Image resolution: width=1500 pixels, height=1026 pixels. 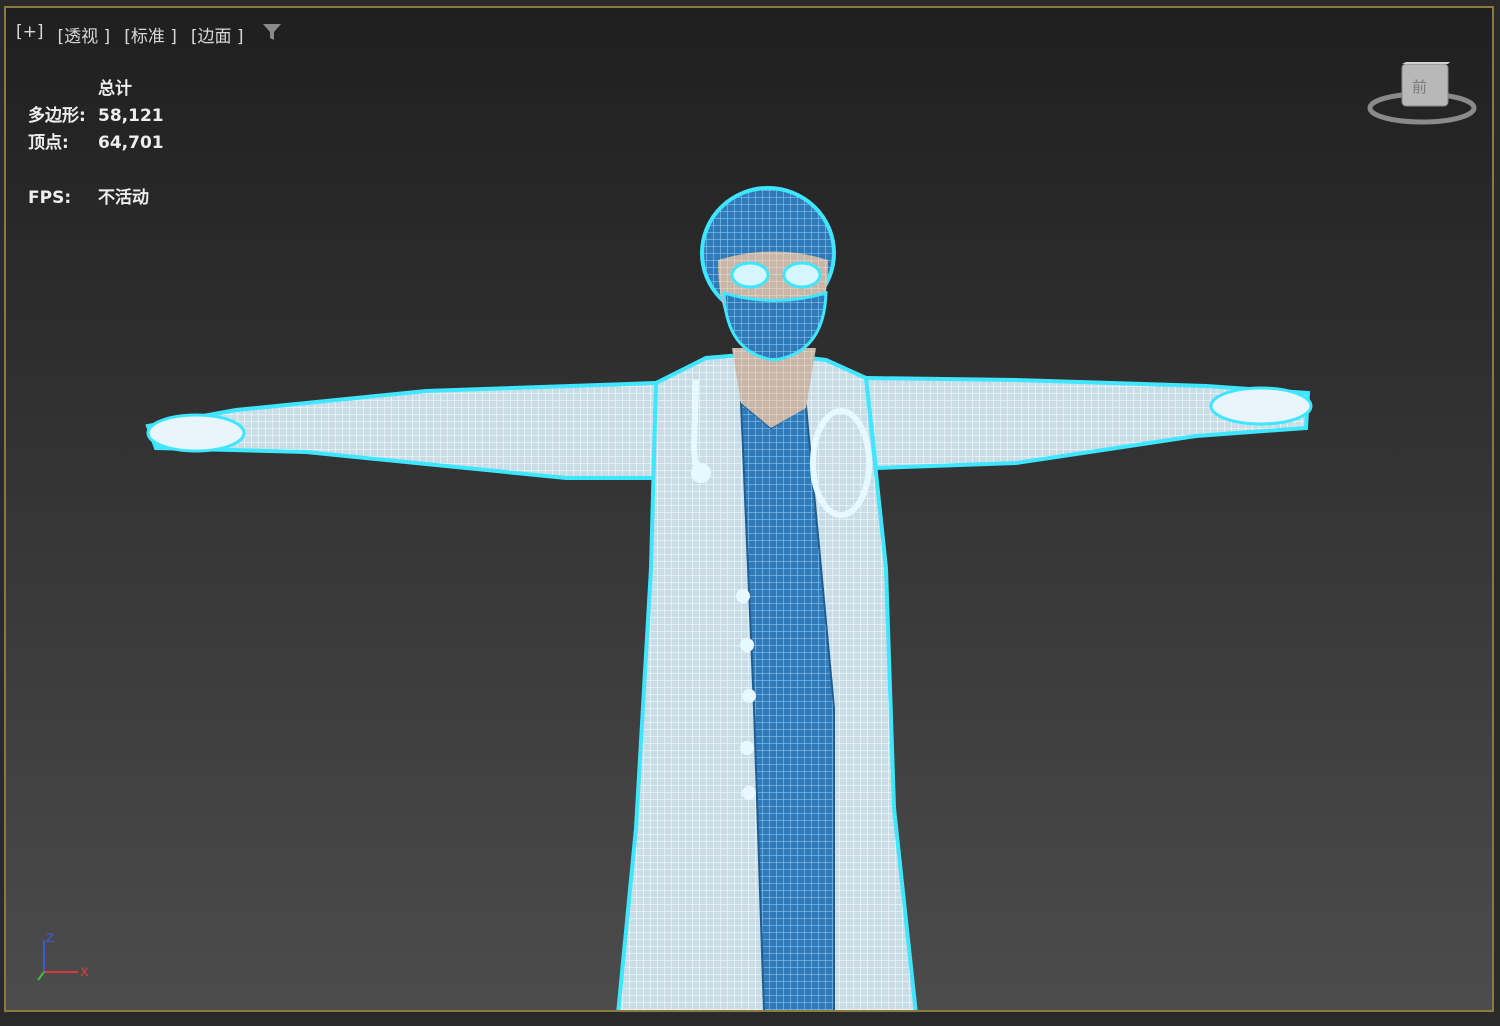 What do you see at coordinates (84, 971) in the screenshot?
I see `axis-x-label: x` at bounding box center [84, 971].